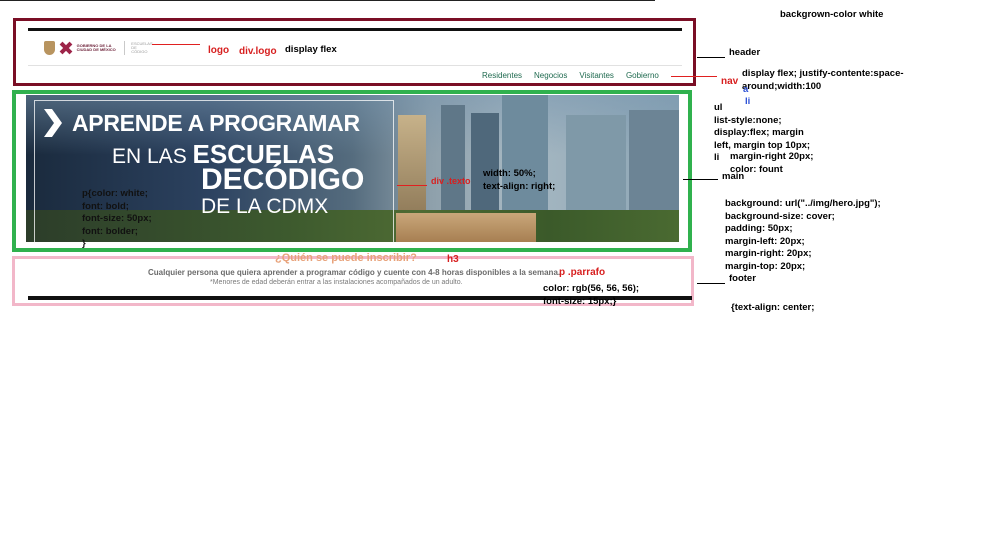  Describe the element at coordinates (327, 0) in the screenshot. I see `top-divider` at that location.